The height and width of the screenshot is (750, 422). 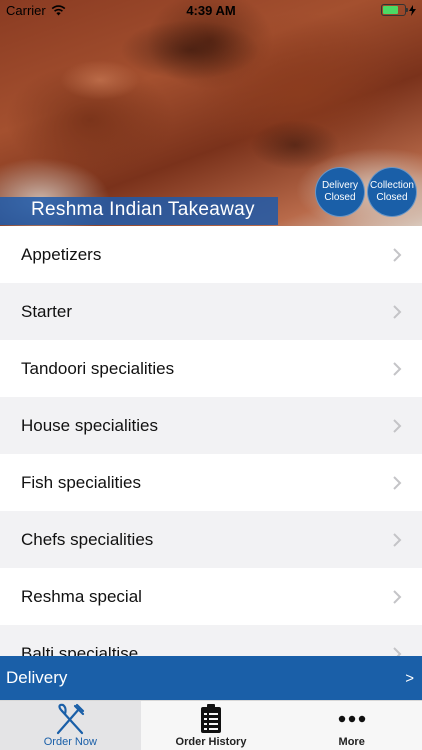 I want to click on menu-category-label: House specialities, so click(x=90, y=425).